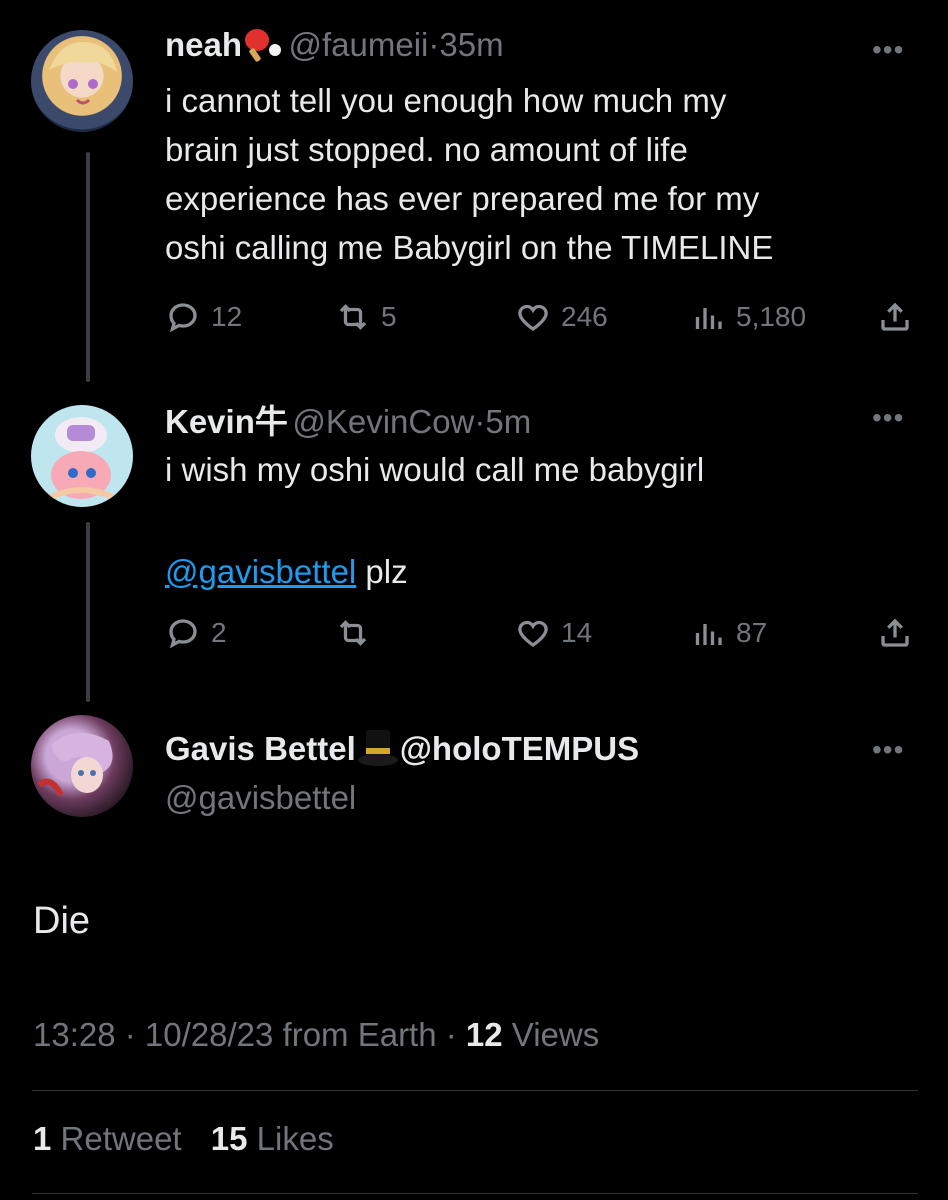 This screenshot has height=1200, width=948. I want to click on likes-label: Likes, so click(290, 1138).